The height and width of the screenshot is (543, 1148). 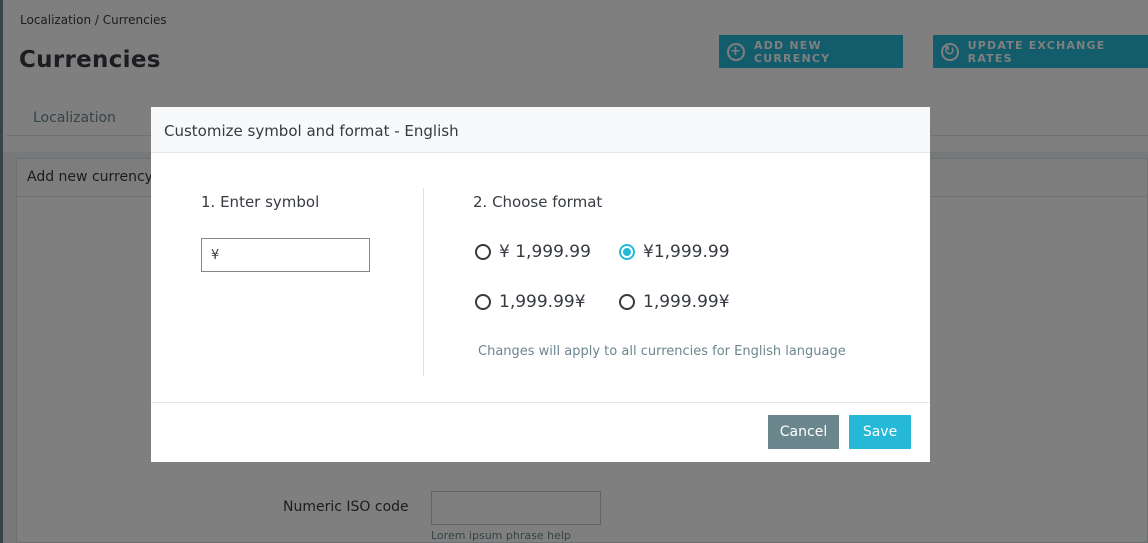 I want to click on format-option: ¥ 1,999.99, so click(x=533, y=252).